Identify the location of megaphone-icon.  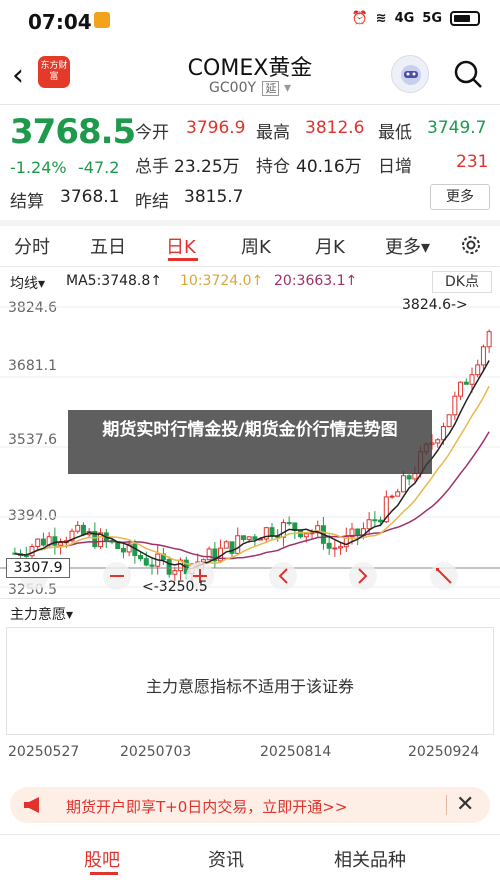
(31, 805).